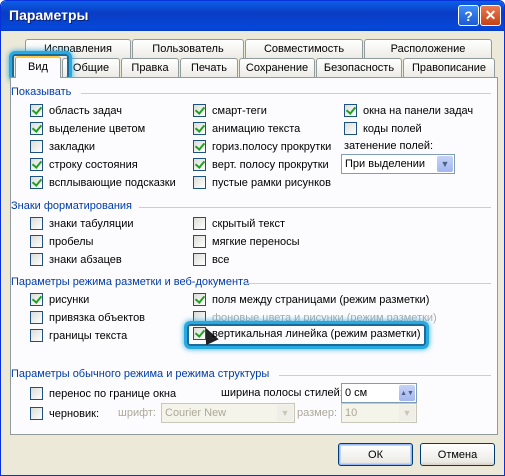 The width and height of the screenshot is (505, 476). Describe the element at coordinates (282, 393) in the screenshot. I see `style-width-label: ширина полосы стилей:` at that location.